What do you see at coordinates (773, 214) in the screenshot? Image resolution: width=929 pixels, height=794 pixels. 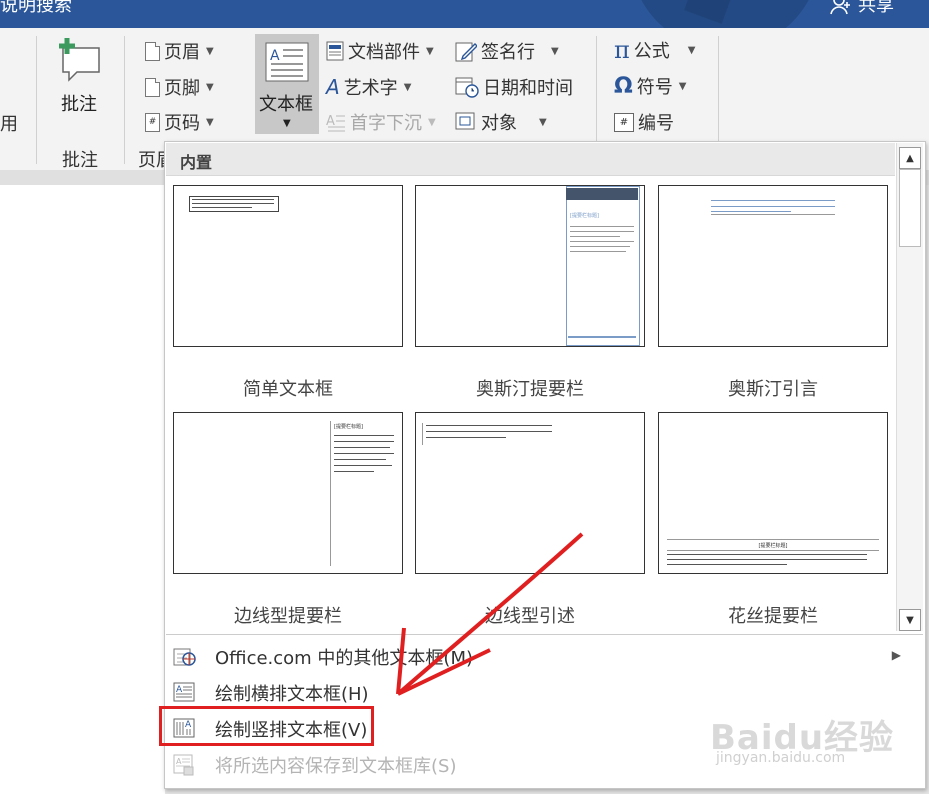 I see `thumb-quote-underline` at bounding box center [773, 214].